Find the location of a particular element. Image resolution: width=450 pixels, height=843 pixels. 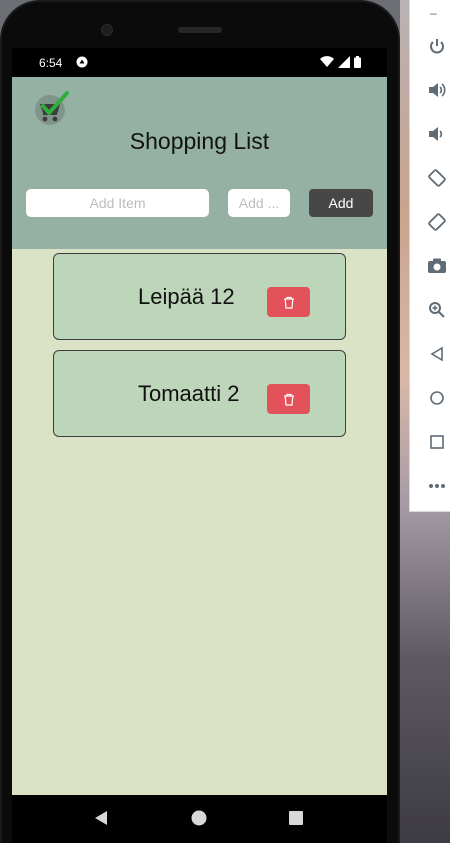

camera-icon is located at coordinates (437, 266).